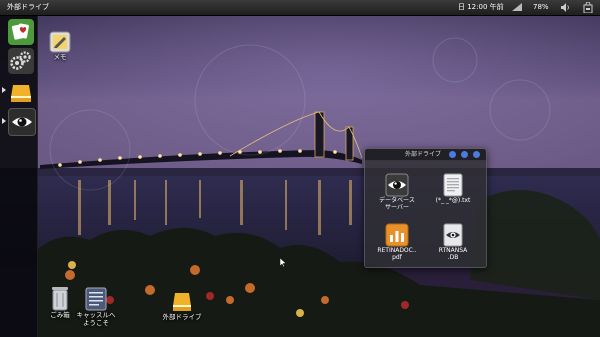 Image resolution: width=600 pixels, height=337 pixels. What do you see at coordinates (397, 235) in the screenshot?
I see `pdf-file-icon` at bounding box center [397, 235].